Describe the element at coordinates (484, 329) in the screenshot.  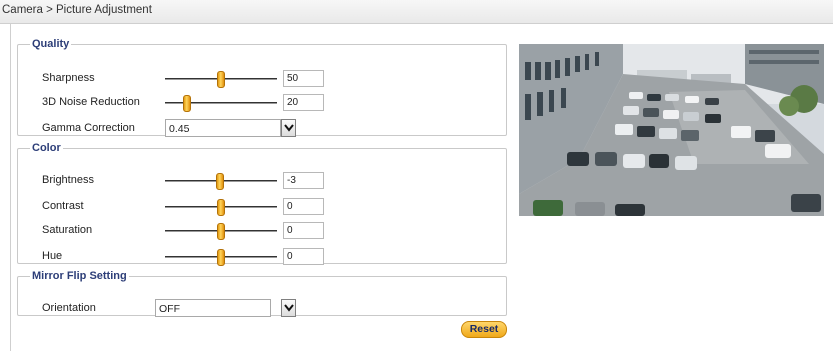
I see `reset-button: Reset` at that location.